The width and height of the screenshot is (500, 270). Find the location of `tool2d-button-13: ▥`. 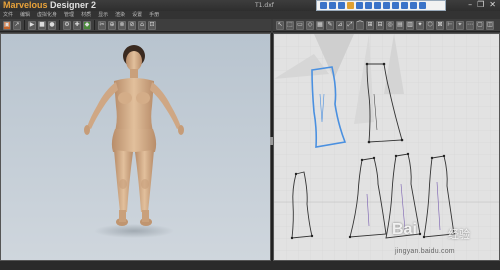

tool2d-button-13: ▥ is located at coordinates (410, 25).